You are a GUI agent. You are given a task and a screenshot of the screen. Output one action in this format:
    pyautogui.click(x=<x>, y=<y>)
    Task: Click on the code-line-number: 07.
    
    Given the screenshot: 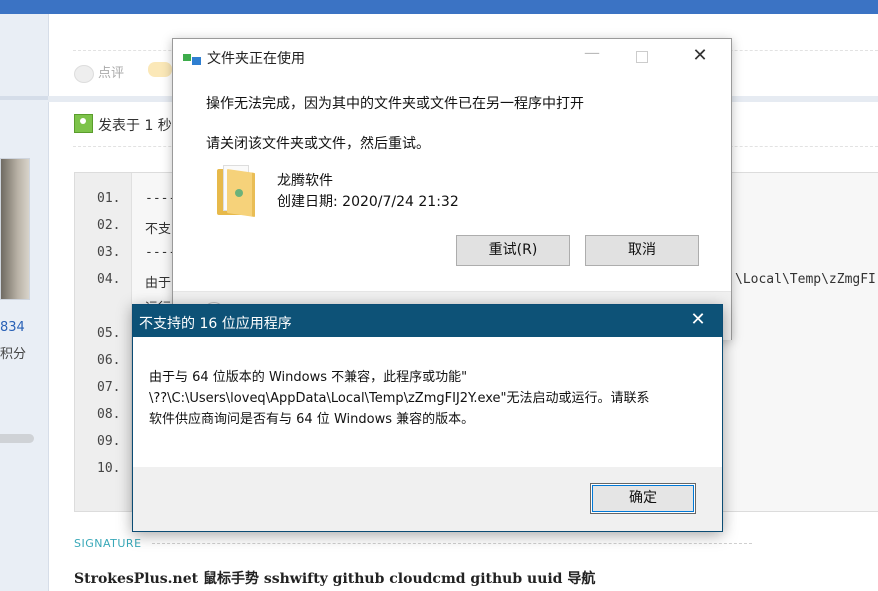 What is the action you would take?
    pyautogui.click(x=109, y=387)
    